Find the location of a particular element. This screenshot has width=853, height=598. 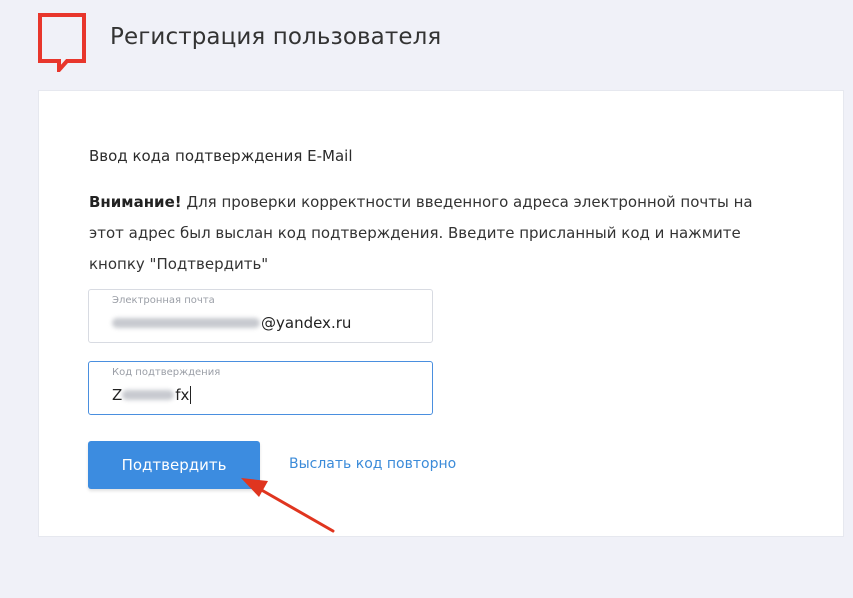

code-field-label: Код подтверждения is located at coordinates (166, 372).